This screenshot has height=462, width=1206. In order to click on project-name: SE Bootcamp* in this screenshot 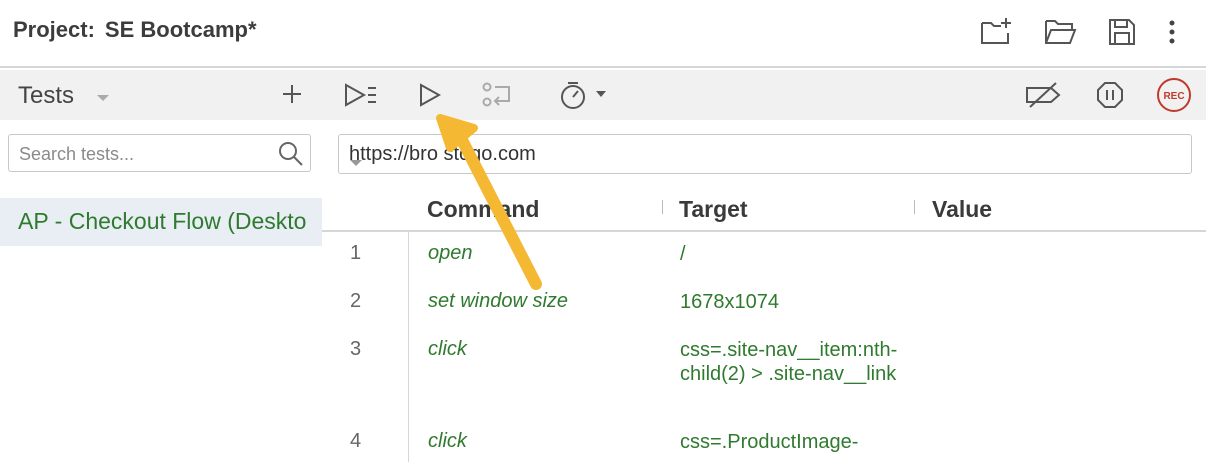, I will do `click(181, 29)`.